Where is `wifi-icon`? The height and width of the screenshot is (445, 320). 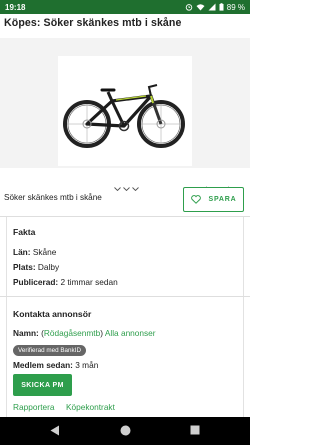 wifi-icon is located at coordinates (200, 7).